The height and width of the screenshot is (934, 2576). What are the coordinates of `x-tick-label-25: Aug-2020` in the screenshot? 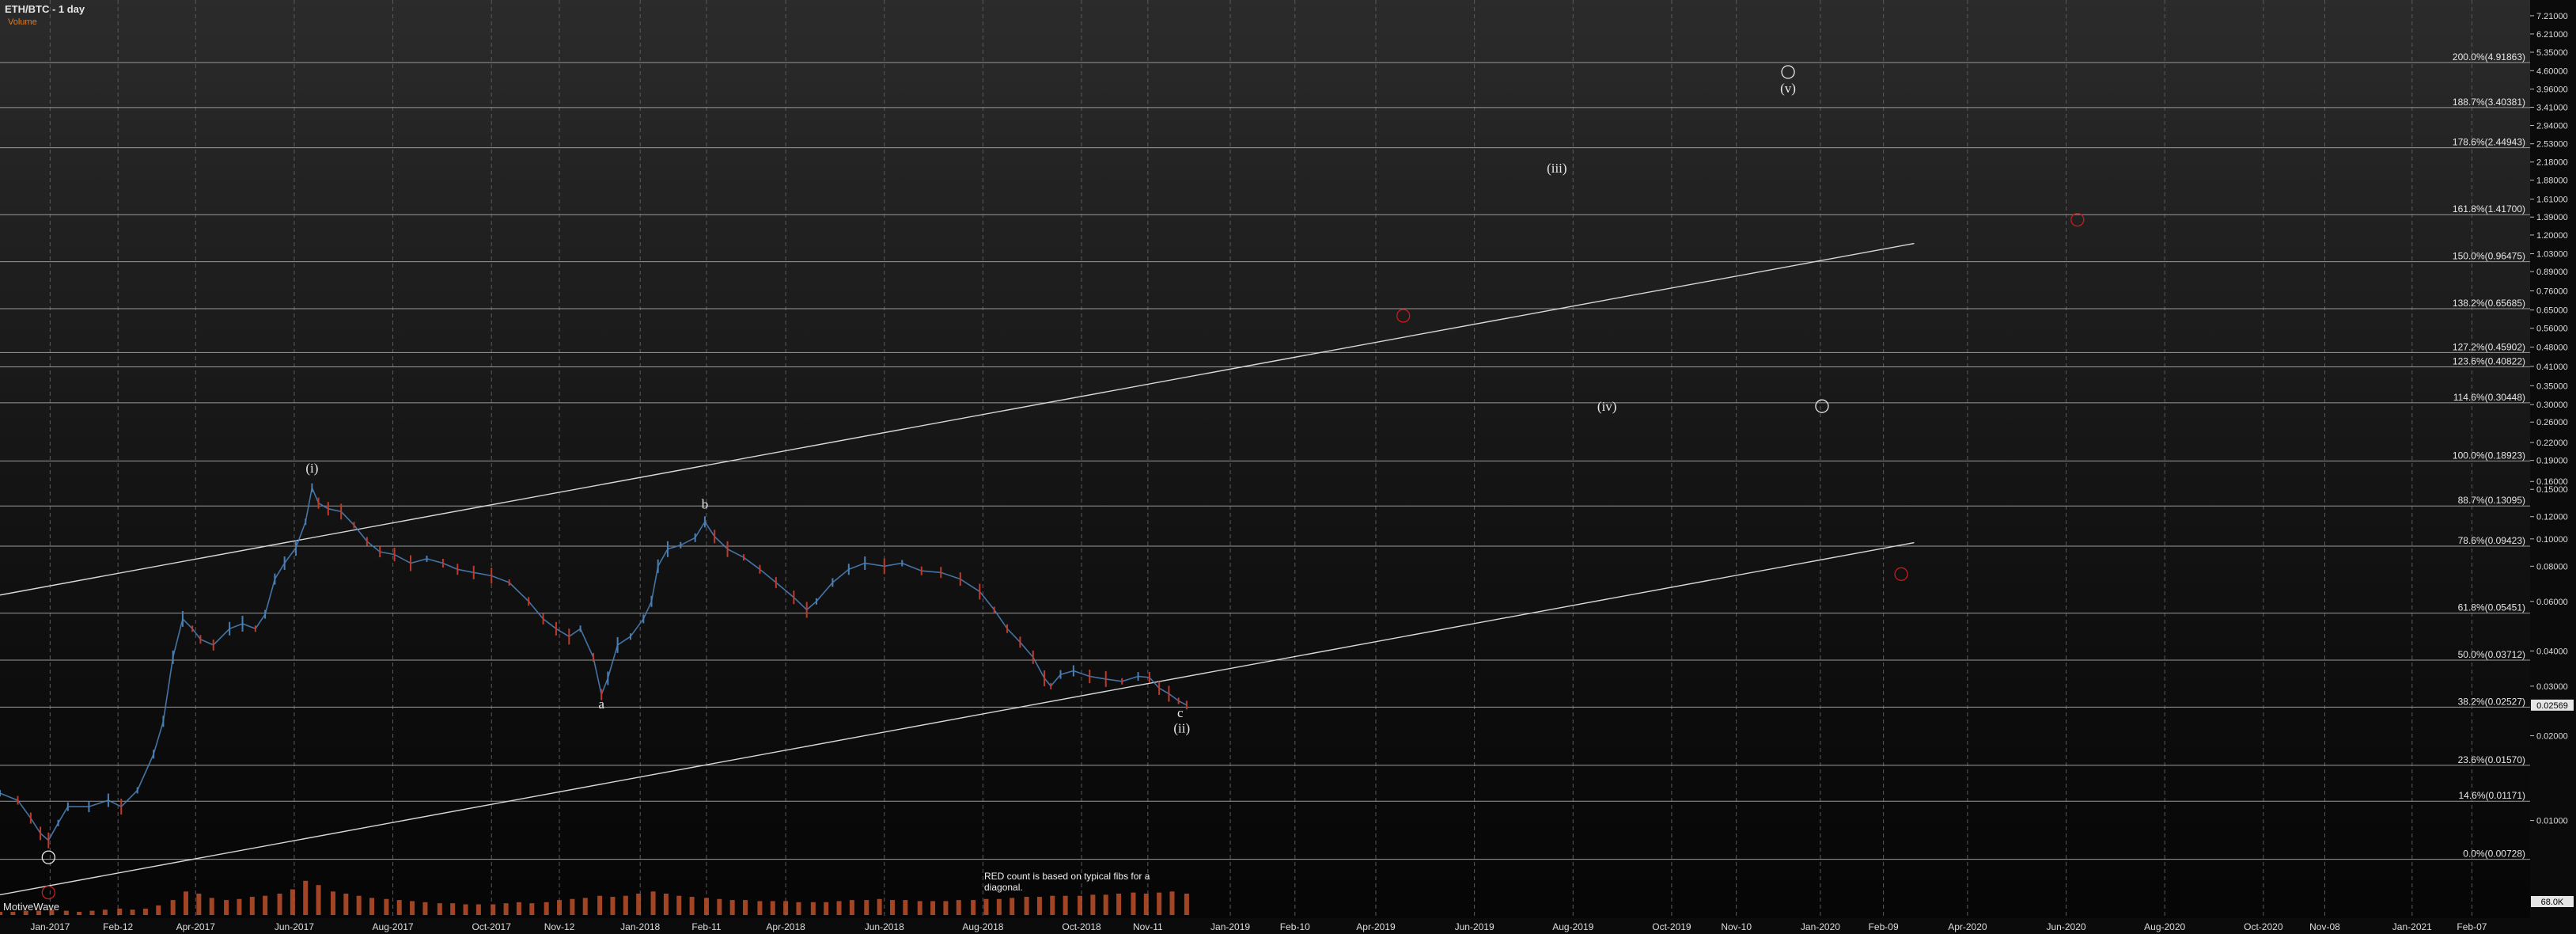 It's located at (2164, 926).